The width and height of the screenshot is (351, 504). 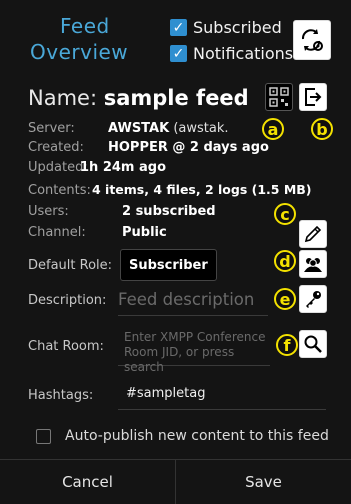 I want to click on qr-code-button, so click(x=279, y=97).